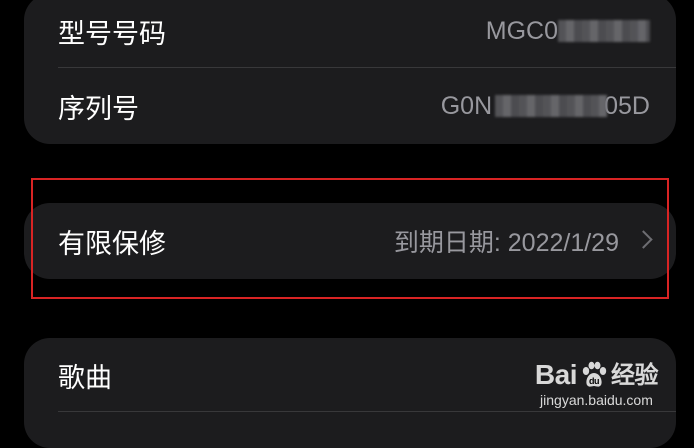 This screenshot has height=448, width=694. Describe the element at coordinates (367, 411) in the screenshot. I see `row-divider` at that location.